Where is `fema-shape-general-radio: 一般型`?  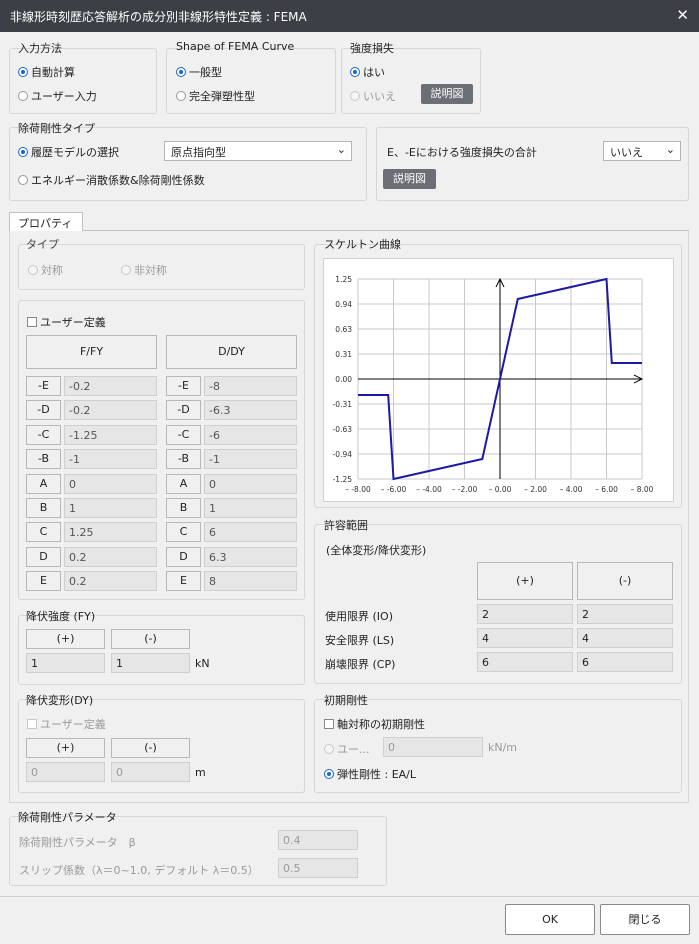
fema-shape-general-radio: 一般型 is located at coordinates (199, 72).